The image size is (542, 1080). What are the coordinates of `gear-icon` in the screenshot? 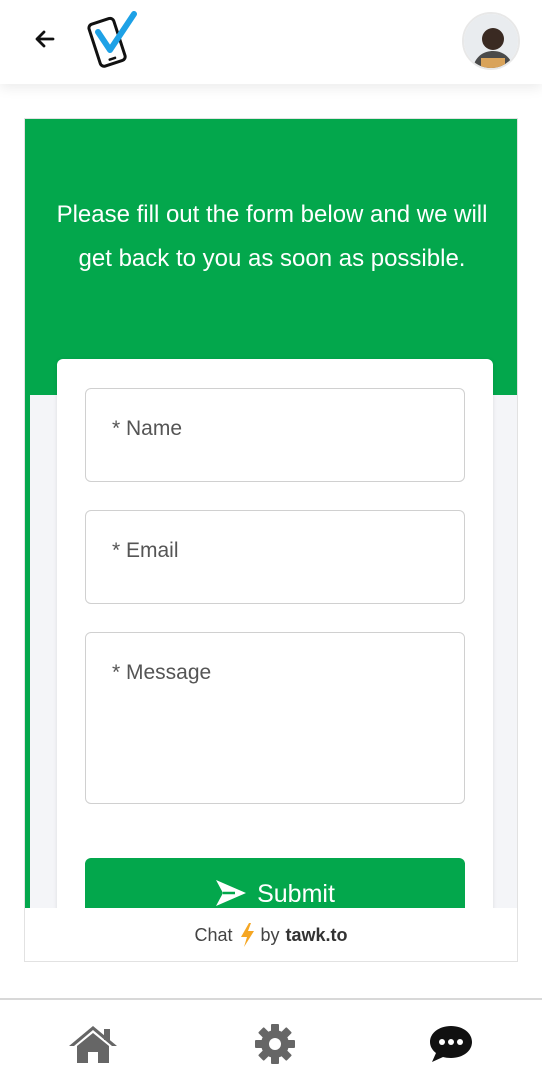 It's located at (275, 1044).